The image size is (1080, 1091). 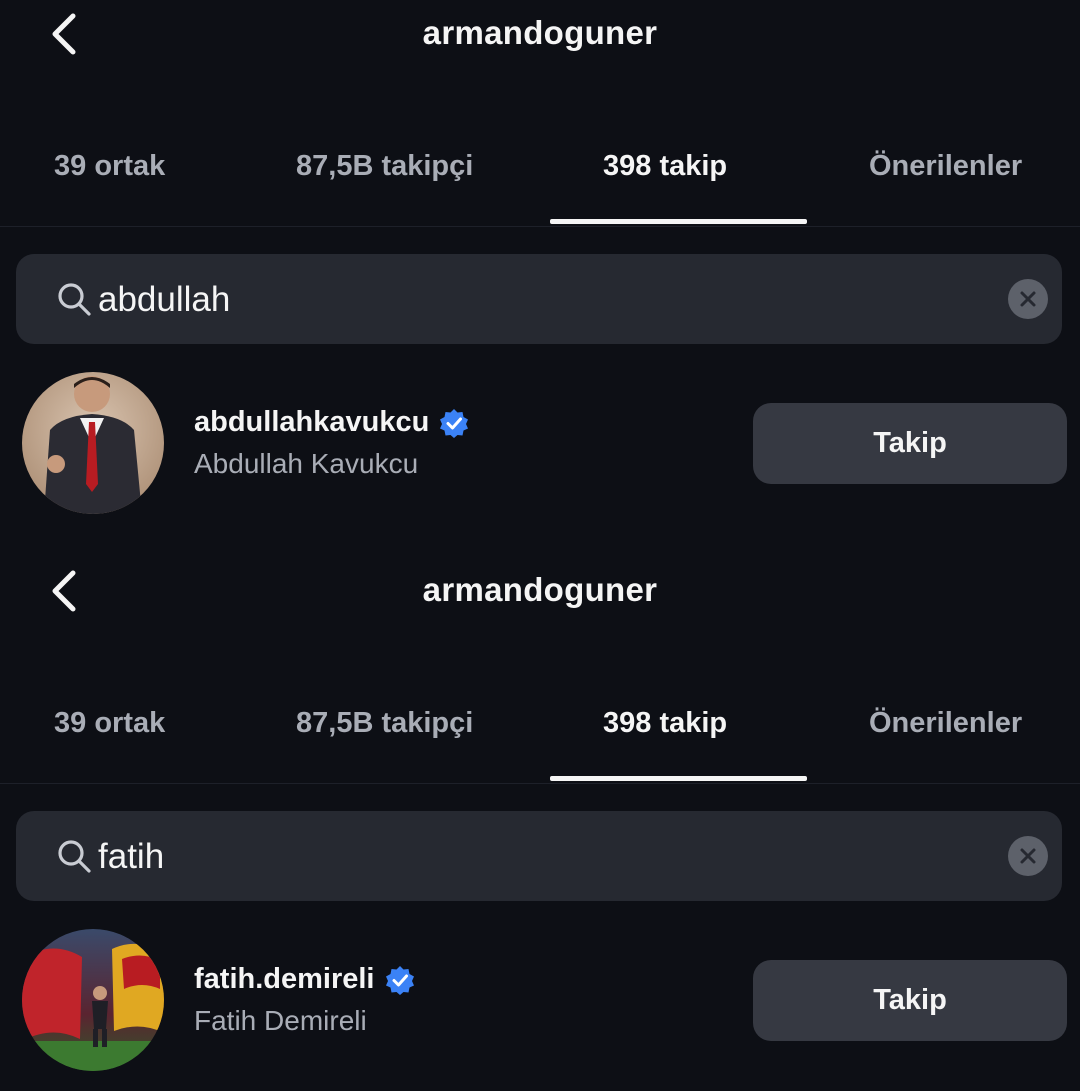 What do you see at coordinates (312, 422) in the screenshot?
I see `username: abdullahkavukcu` at bounding box center [312, 422].